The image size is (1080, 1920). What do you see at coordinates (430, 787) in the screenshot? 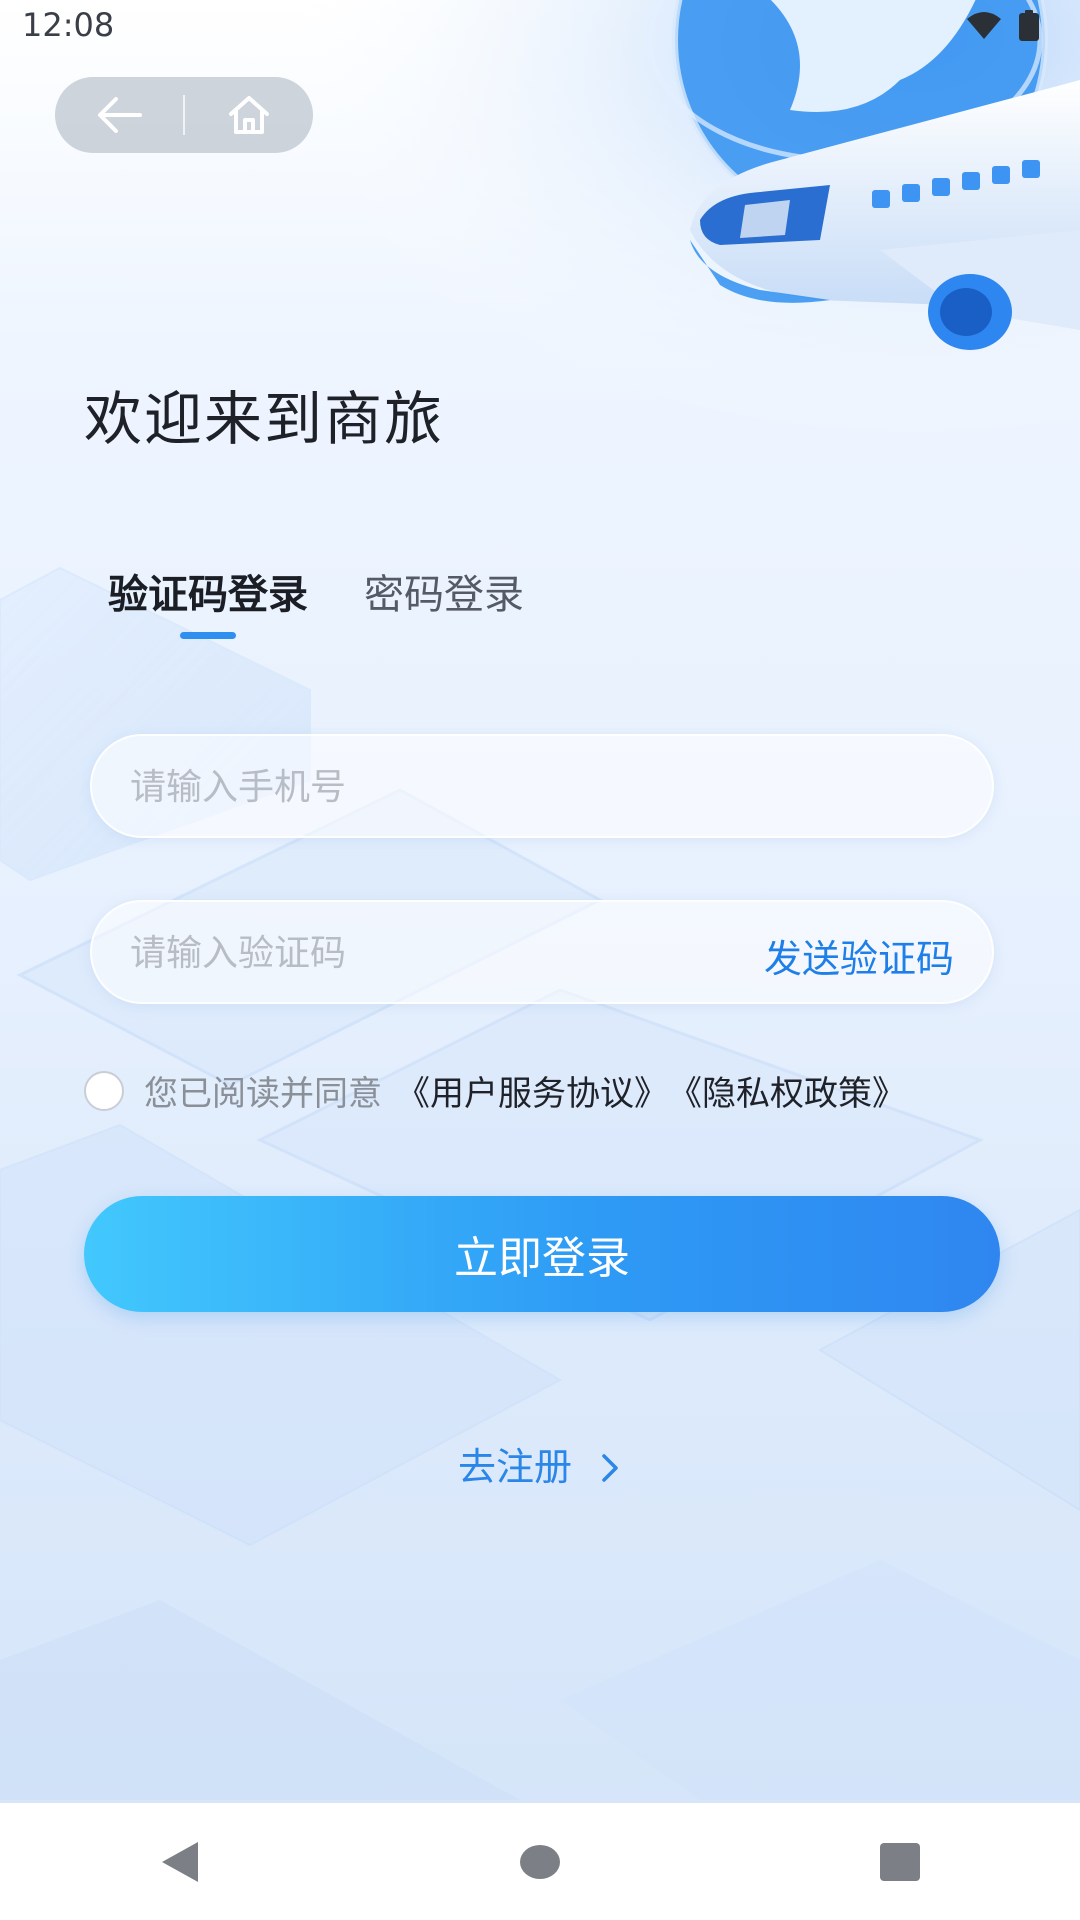
I see `phone-input` at bounding box center [430, 787].